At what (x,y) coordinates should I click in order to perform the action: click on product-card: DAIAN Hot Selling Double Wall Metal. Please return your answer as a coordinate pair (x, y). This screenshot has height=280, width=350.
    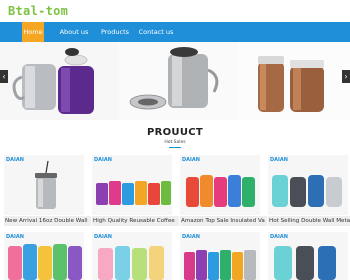
    Looking at the image, I should click on (309, 191).